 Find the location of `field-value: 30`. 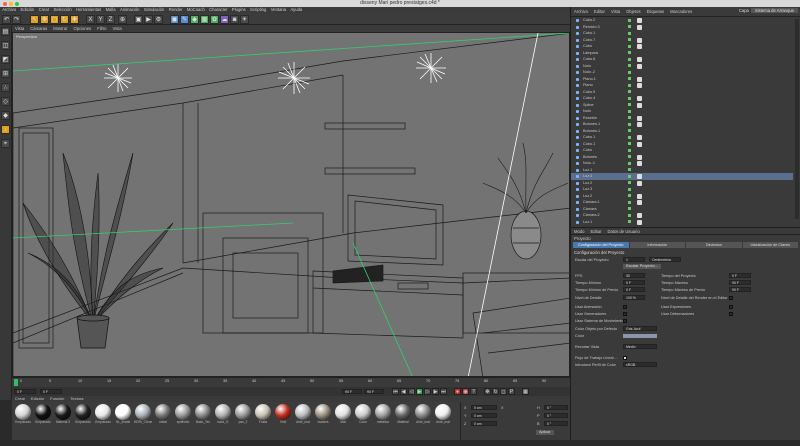

field-value: 30 is located at coordinates (634, 275).